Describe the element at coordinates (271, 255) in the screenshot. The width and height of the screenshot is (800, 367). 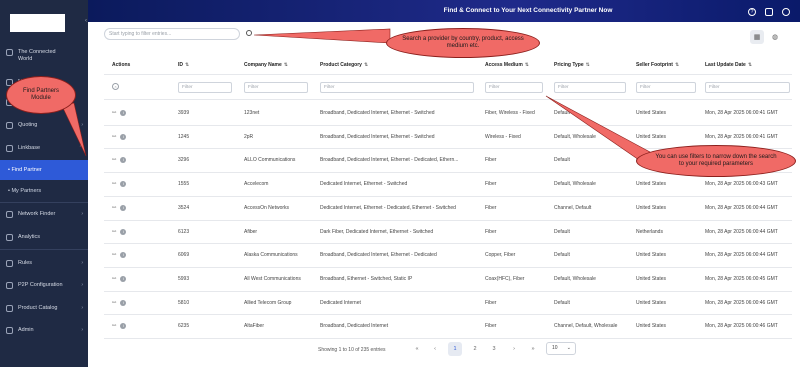
I see `cell-company-name: Alaska Communications` at that location.